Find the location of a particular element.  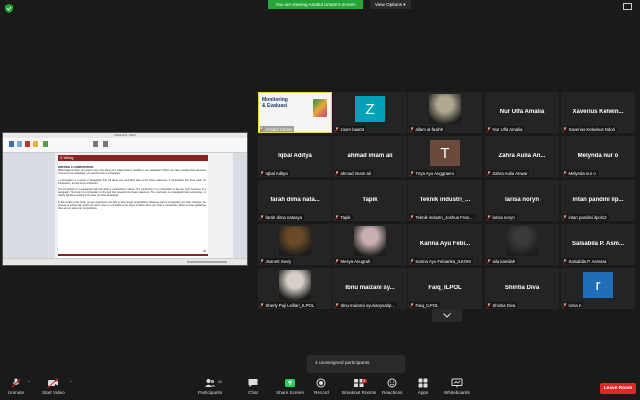

shield-icon is located at coordinates (9, 8).